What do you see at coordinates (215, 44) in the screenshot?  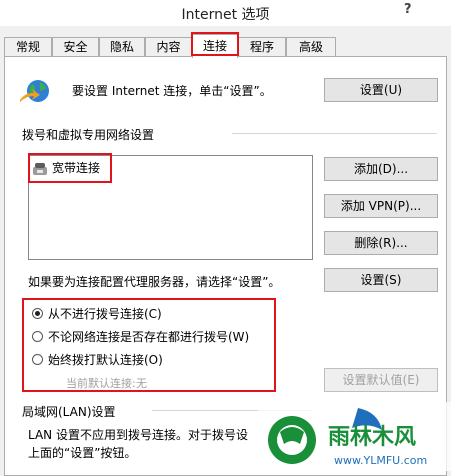 I see `tab-highlight-box` at bounding box center [215, 44].